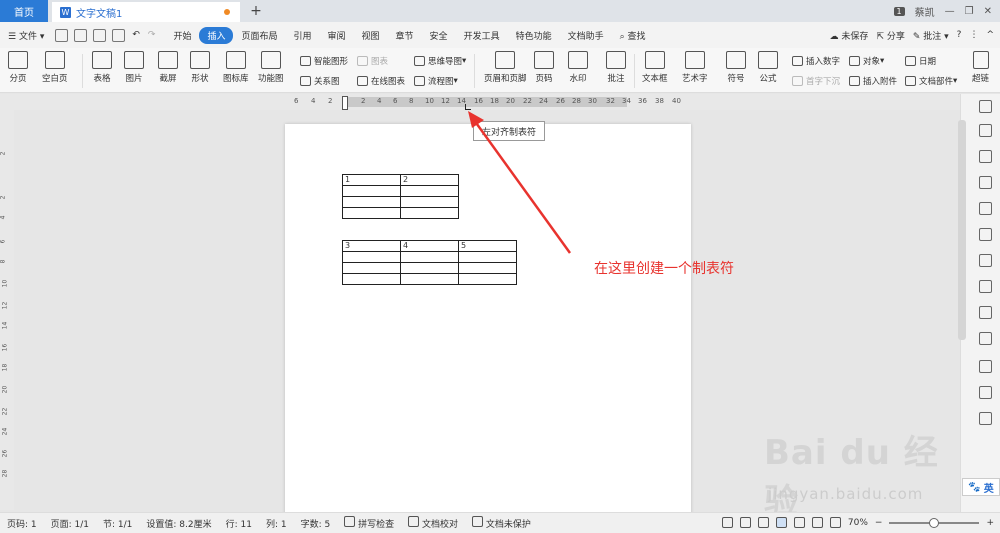 The image size is (1000, 533). Describe the element at coordinates (405, 35) in the screenshot. I see `menu-chapter: 章节` at that location.